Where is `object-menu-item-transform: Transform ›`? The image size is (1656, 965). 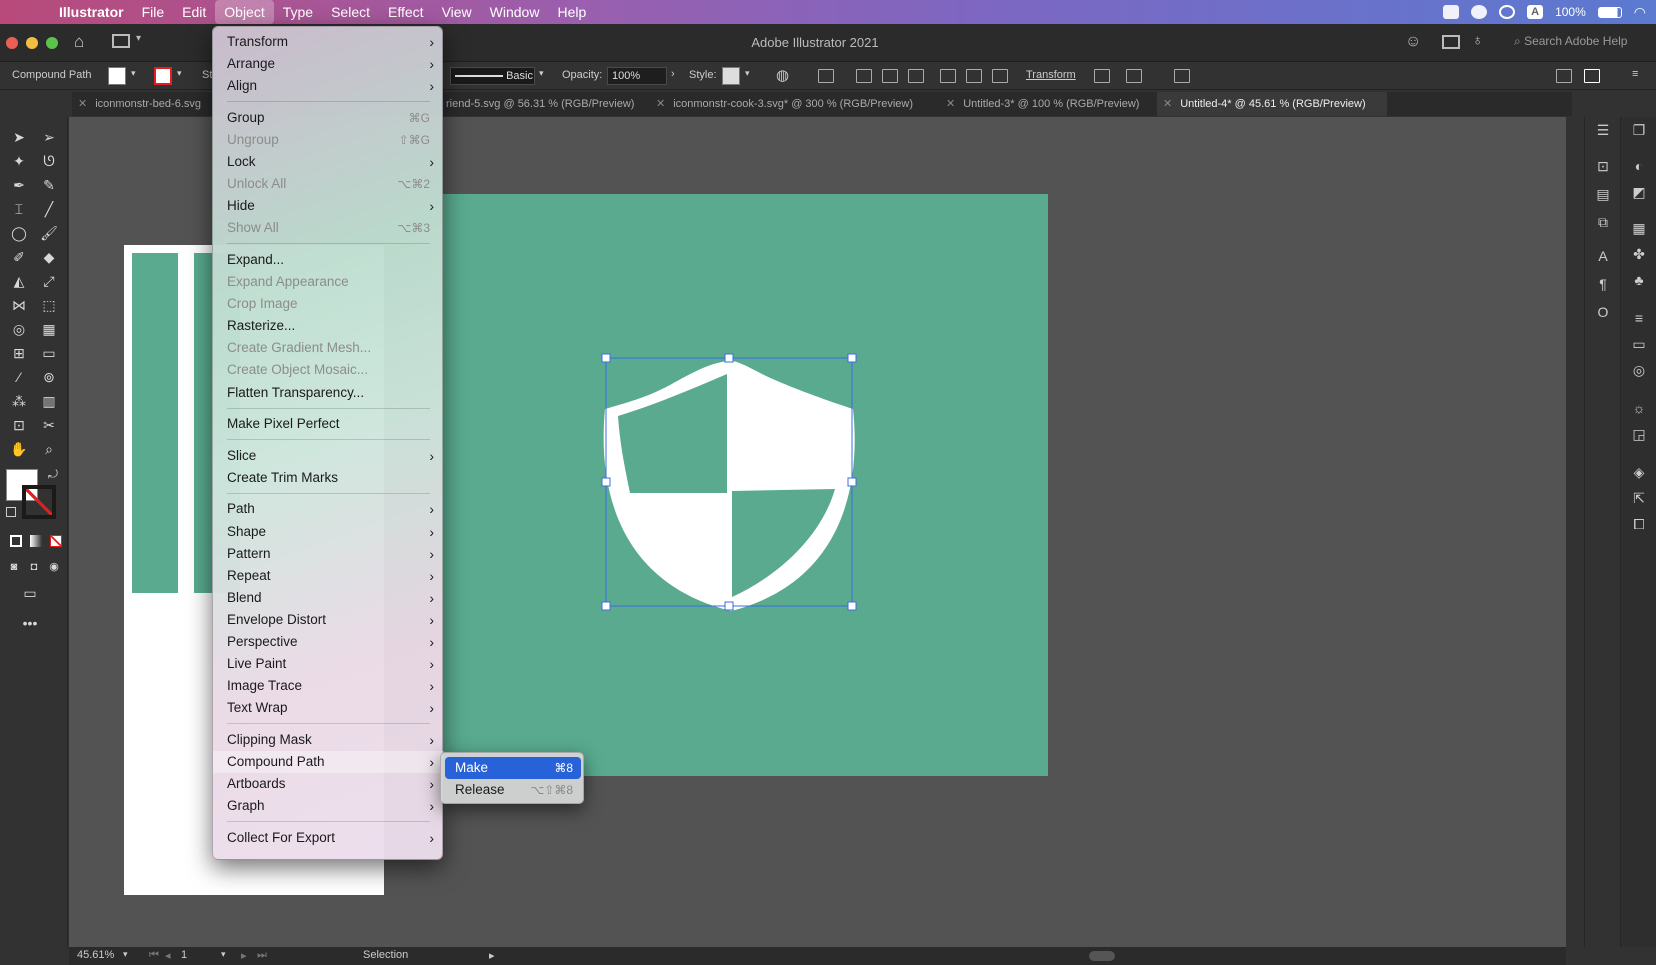
object-menu-item-transform: Transform › is located at coordinates (328, 42).